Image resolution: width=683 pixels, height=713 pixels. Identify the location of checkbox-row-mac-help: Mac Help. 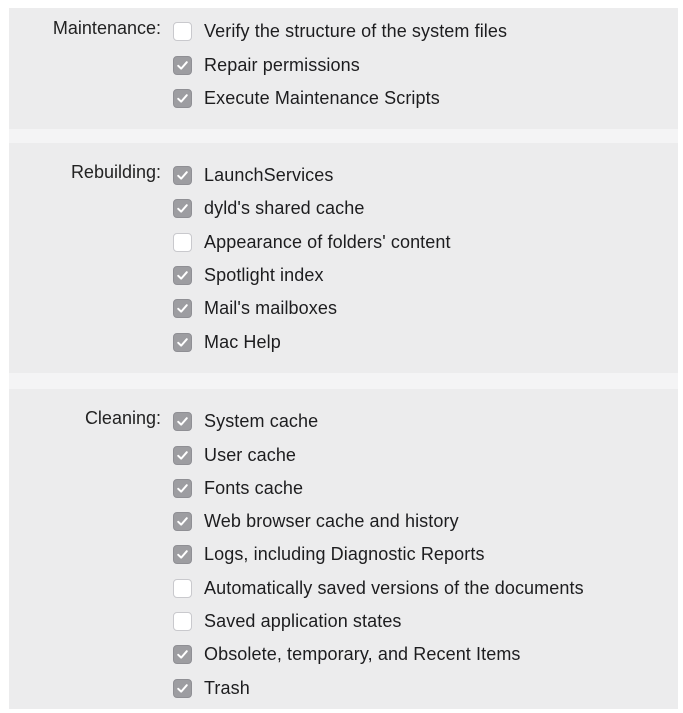
(227, 342).